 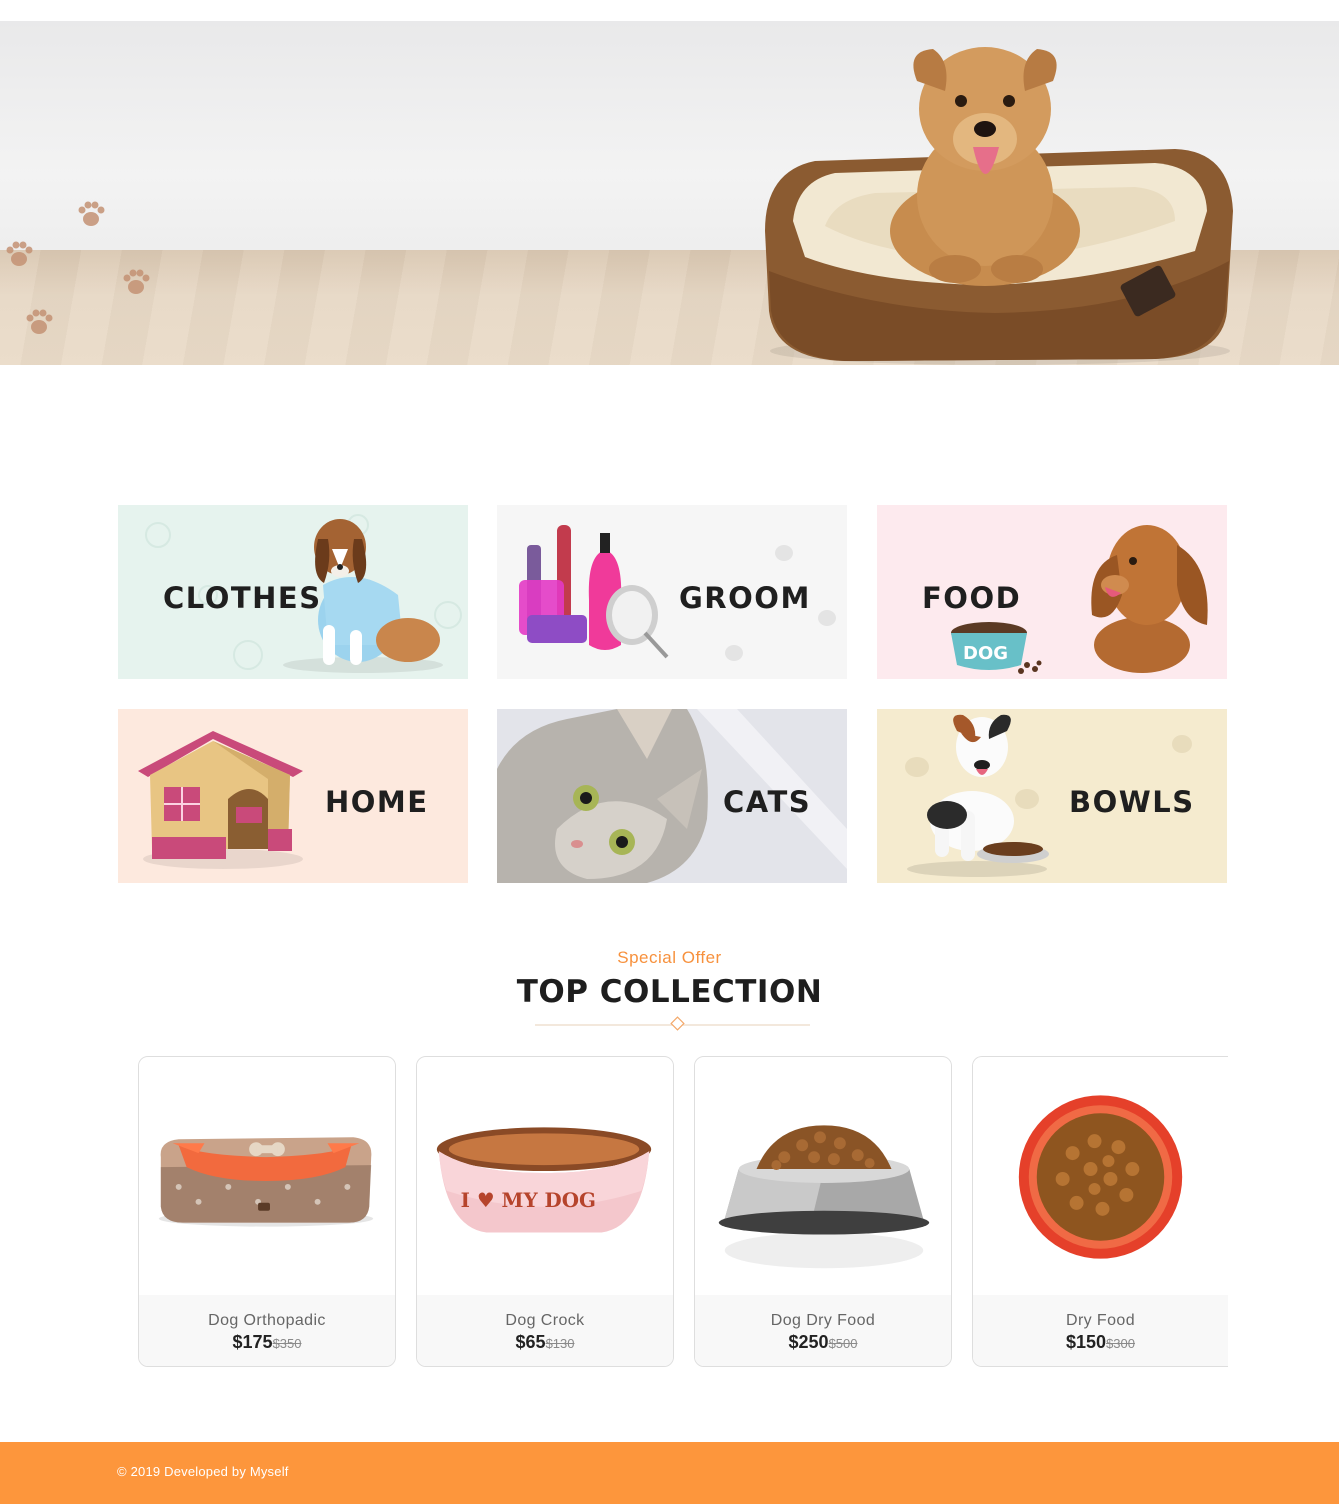 I want to click on product-price: $250, so click(x=808, y=1342).